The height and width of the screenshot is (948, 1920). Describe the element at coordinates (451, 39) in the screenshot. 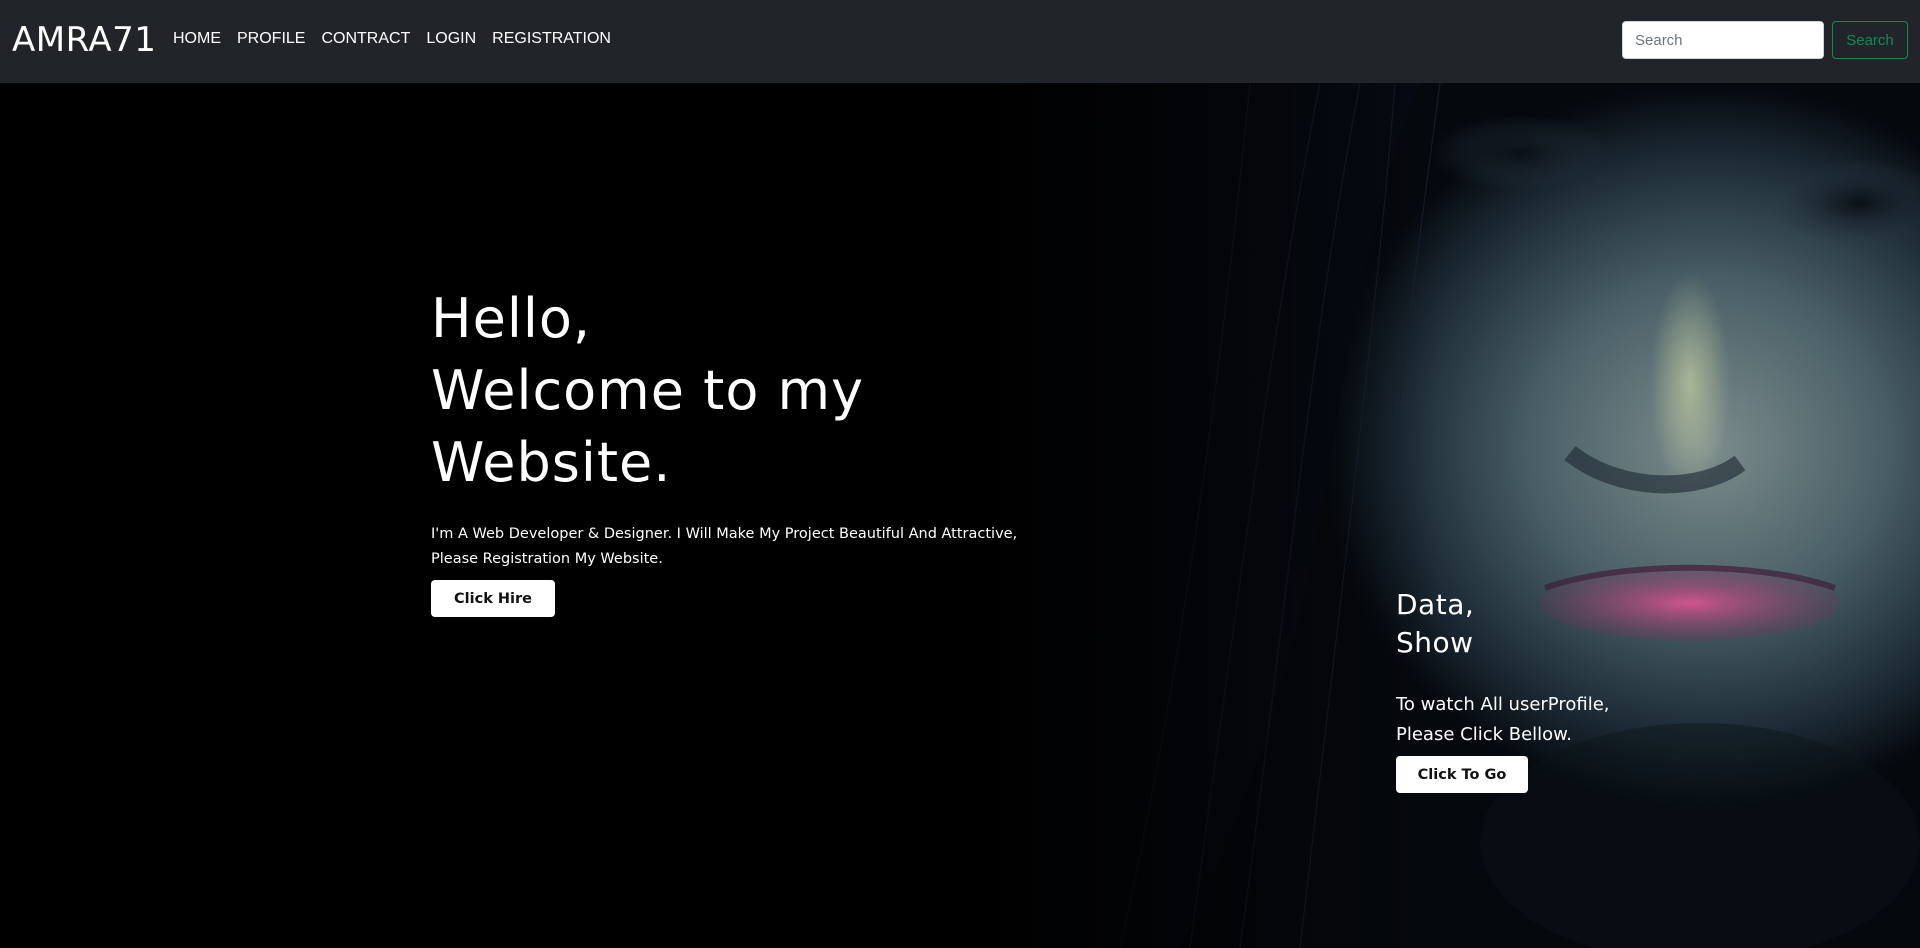

I see `nav-link-login: LOGIN` at that location.